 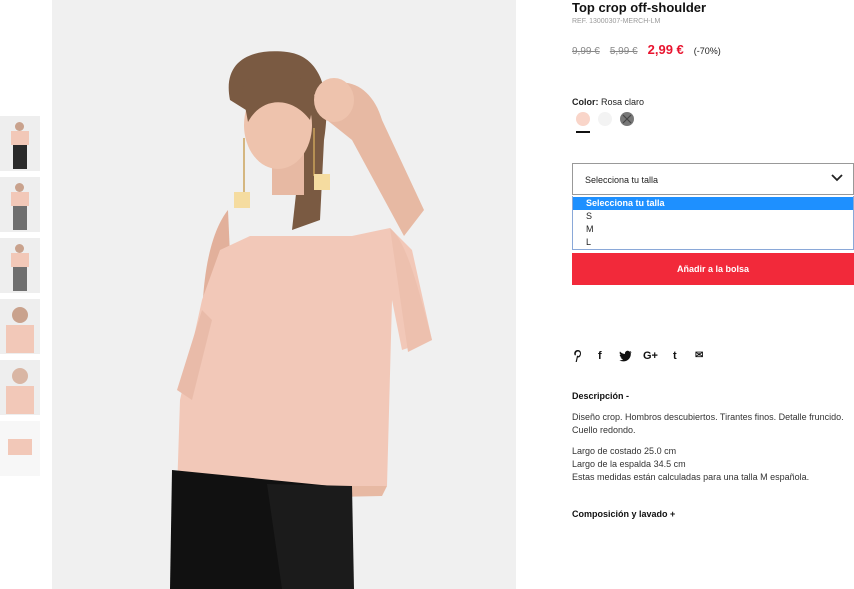 I want to click on description-toggle: Descripción -, so click(x=600, y=396).